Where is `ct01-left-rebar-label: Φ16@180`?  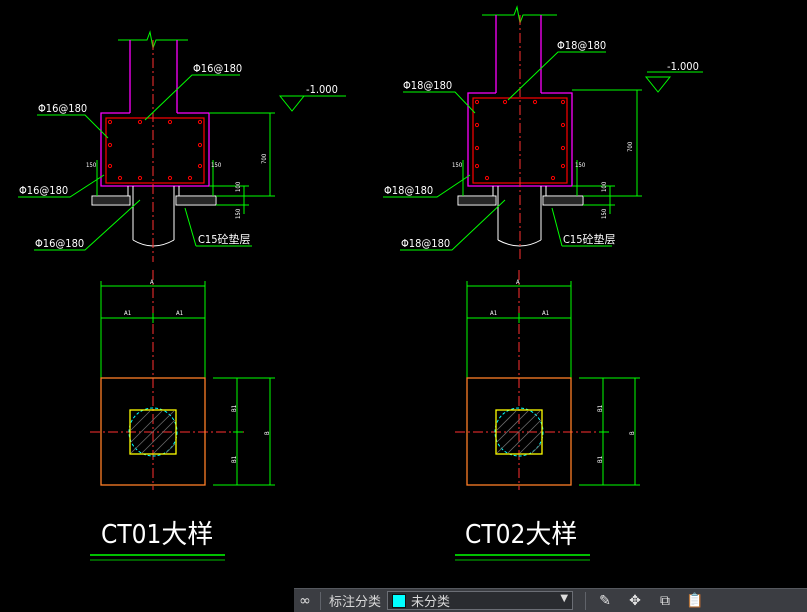 ct01-left-rebar-label: Φ16@180 is located at coordinates (62, 108).